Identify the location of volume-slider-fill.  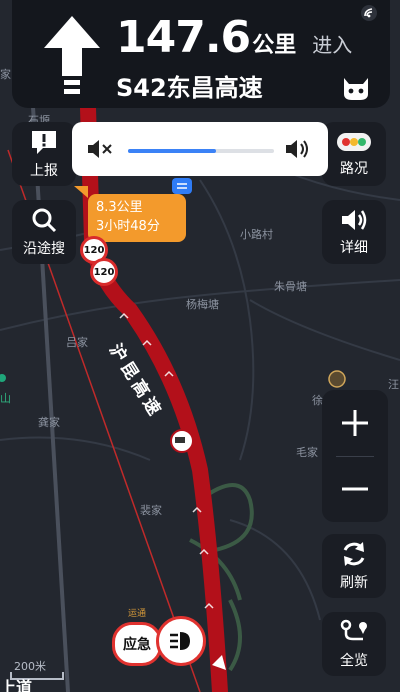
(172, 151).